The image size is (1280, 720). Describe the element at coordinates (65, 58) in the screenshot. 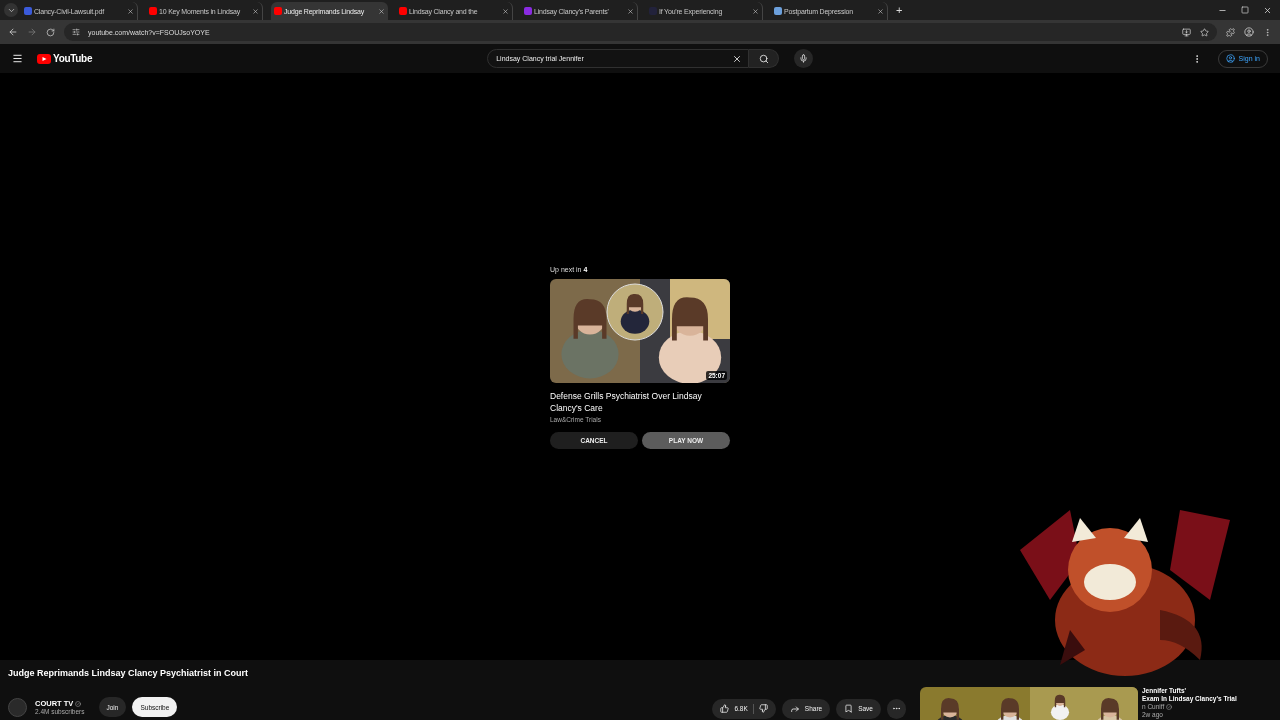

I see `youtube-logo: YouTube` at that location.